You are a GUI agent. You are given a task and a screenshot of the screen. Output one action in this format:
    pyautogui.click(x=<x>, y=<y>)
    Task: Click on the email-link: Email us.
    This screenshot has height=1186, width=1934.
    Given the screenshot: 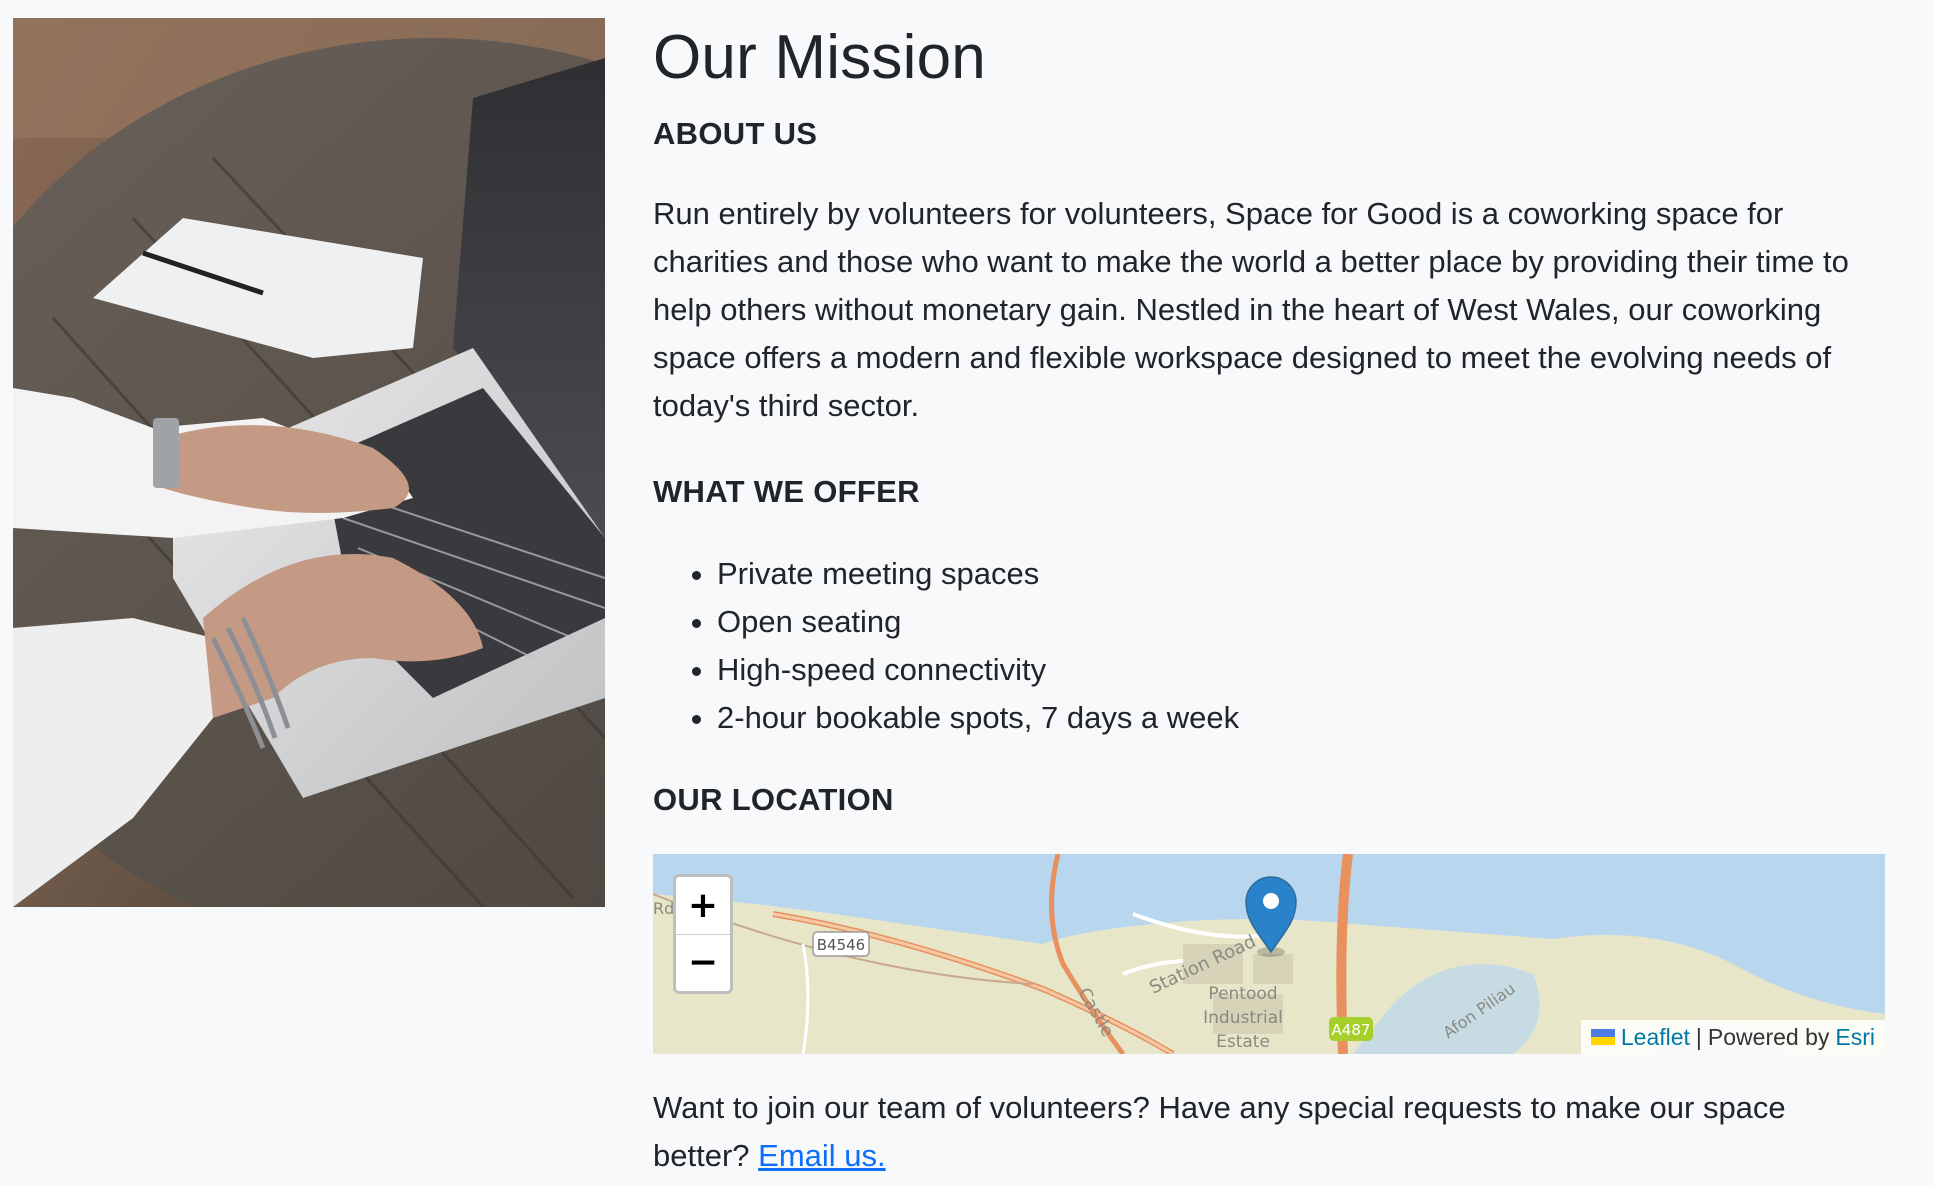 What is the action you would take?
    pyautogui.click(x=821, y=1155)
    